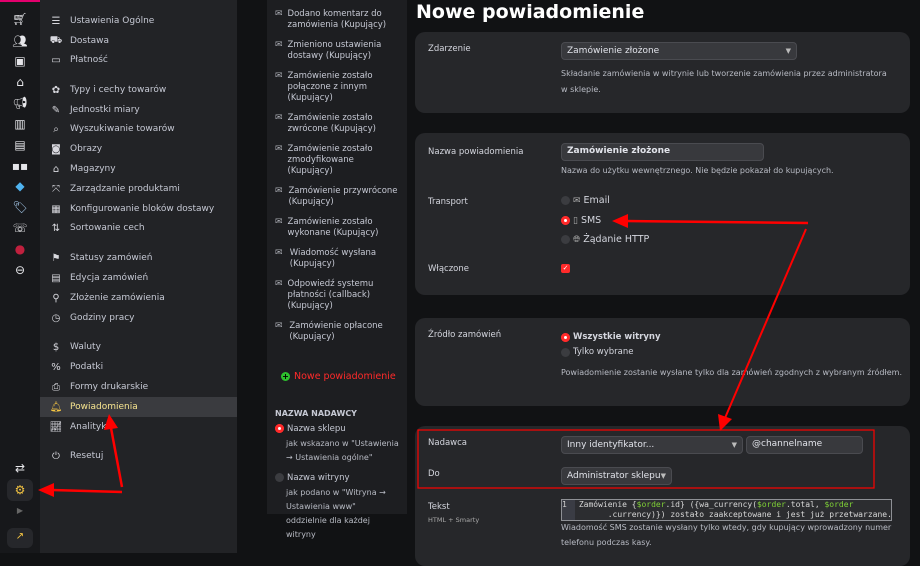 The width and height of the screenshot is (920, 566). What do you see at coordinates (340, 376) in the screenshot?
I see `new-notification-button: + Nowe powiadomienie` at bounding box center [340, 376].